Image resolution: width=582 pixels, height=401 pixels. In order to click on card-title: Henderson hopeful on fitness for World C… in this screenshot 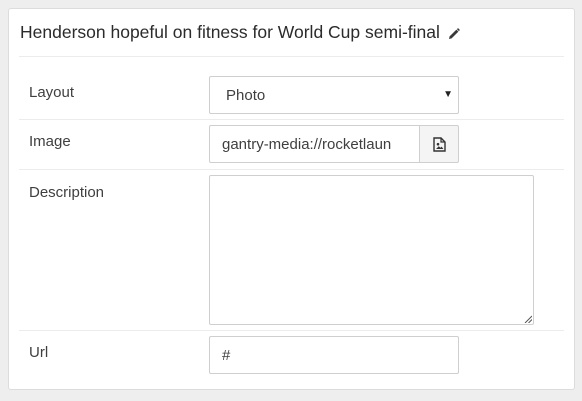, I will do `click(230, 32)`.